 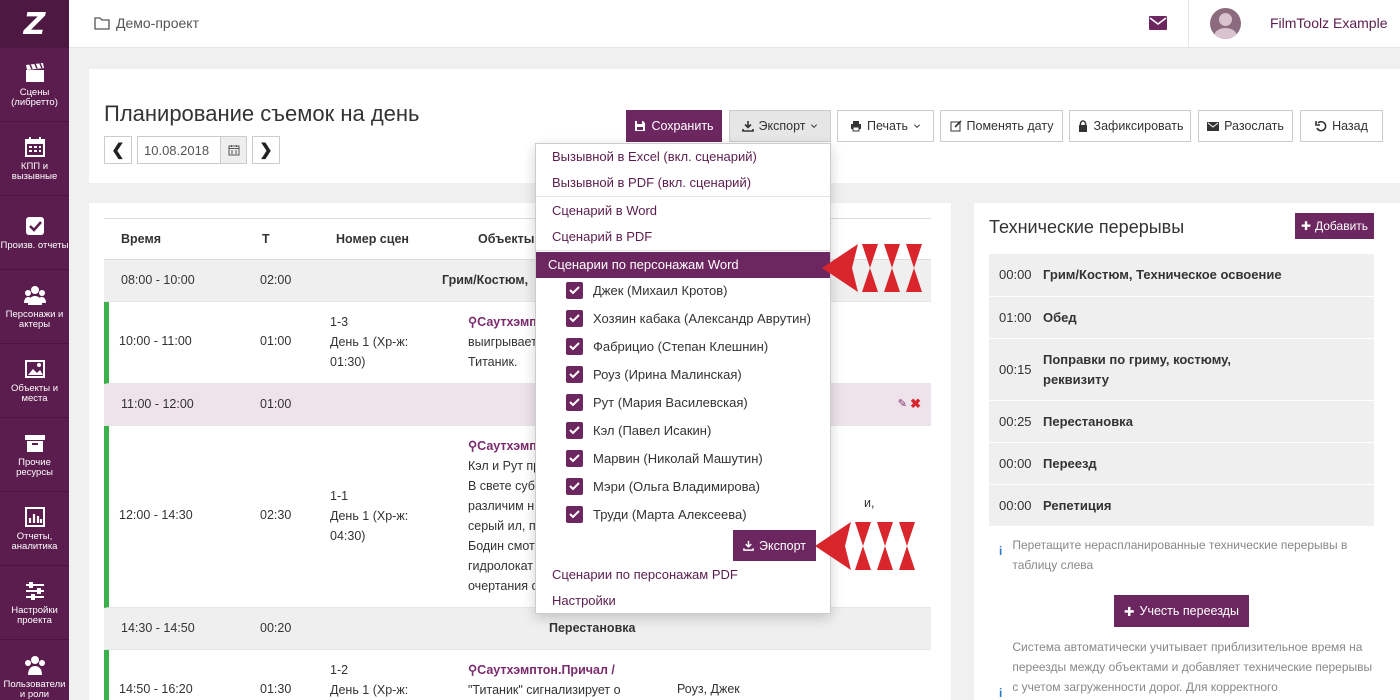 What do you see at coordinates (638, 430) in the screenshot?
I see `character-checkbox-row: Кэл (Павел Исакин)` at bounding box center [638, 430].